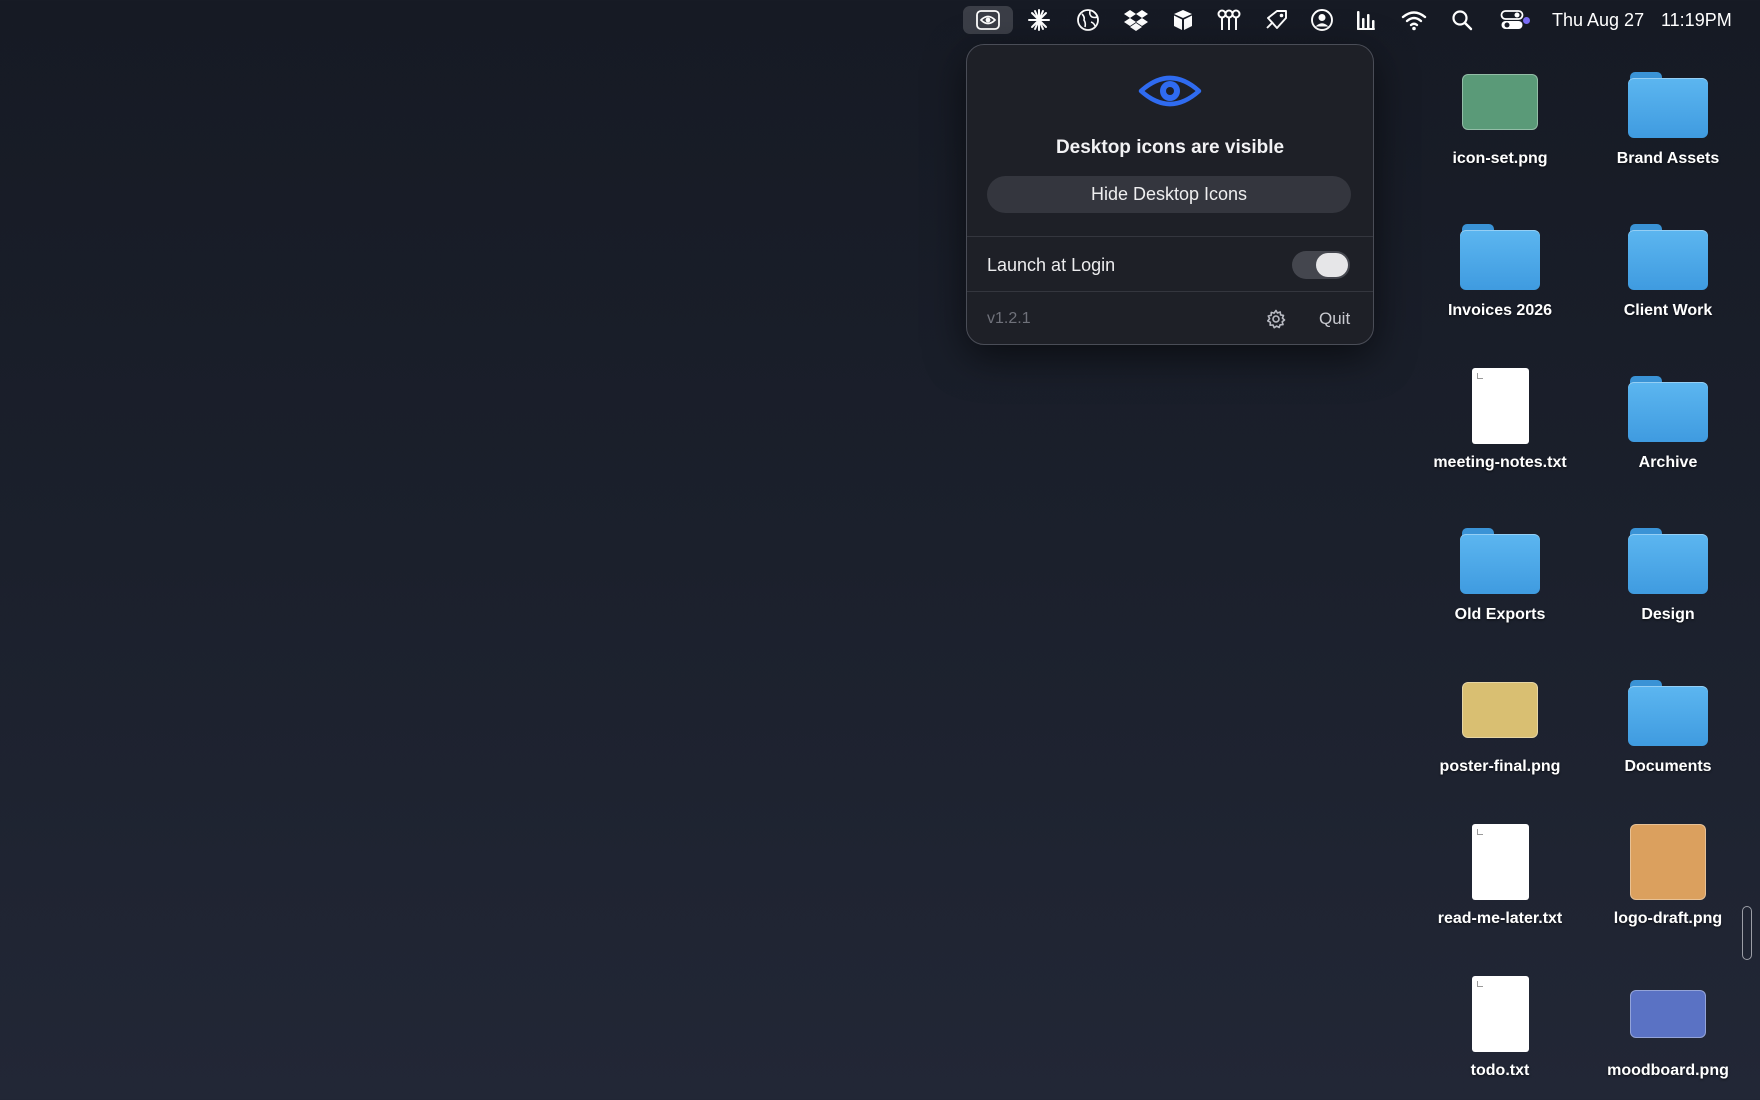  I want to click on audio-bars-icon, so click(1367, 20).